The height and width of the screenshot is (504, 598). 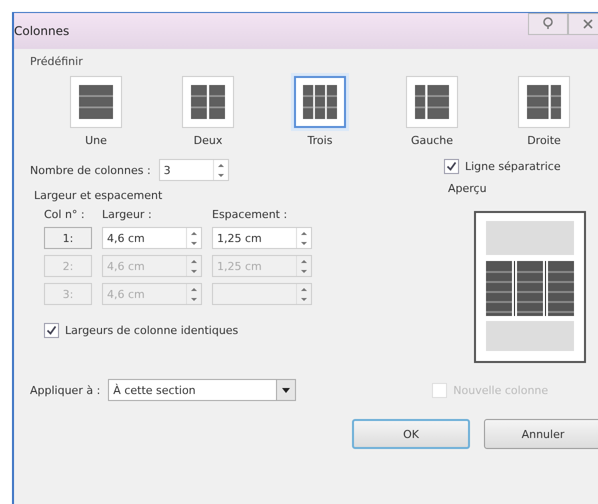 What do you see at coordinates (90, 170) in the screenshot?
I see `column-count-label: Nombre de colonnes :` at bounding box center [90, 170].